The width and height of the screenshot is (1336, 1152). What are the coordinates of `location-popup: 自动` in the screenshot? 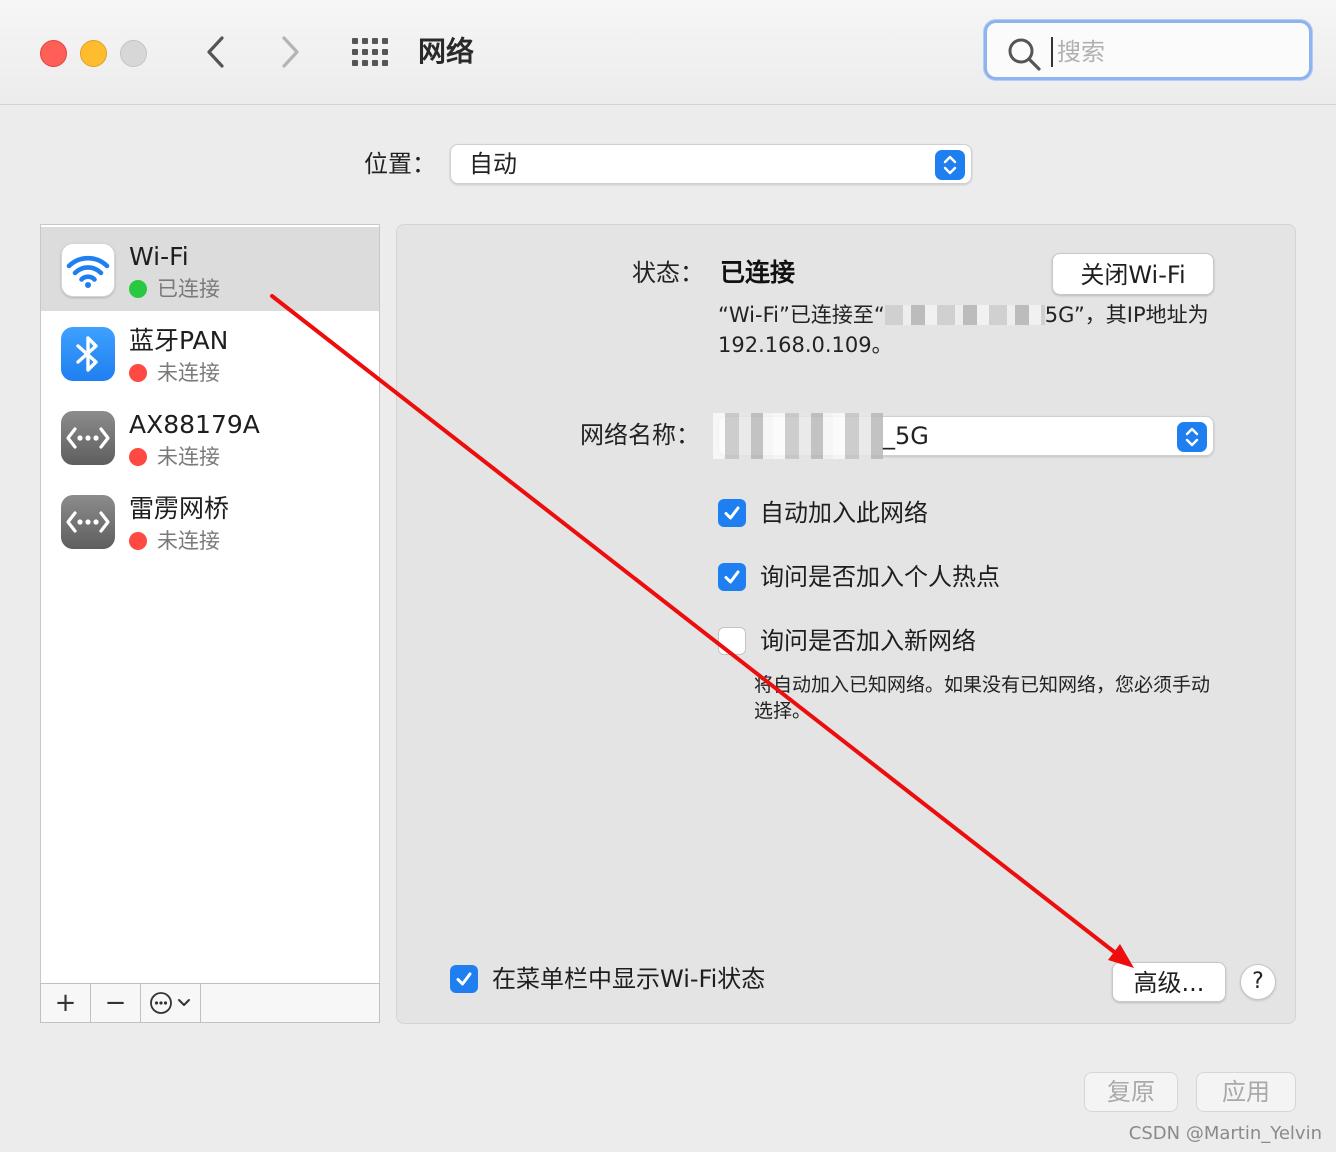 It's located at (711, 164).